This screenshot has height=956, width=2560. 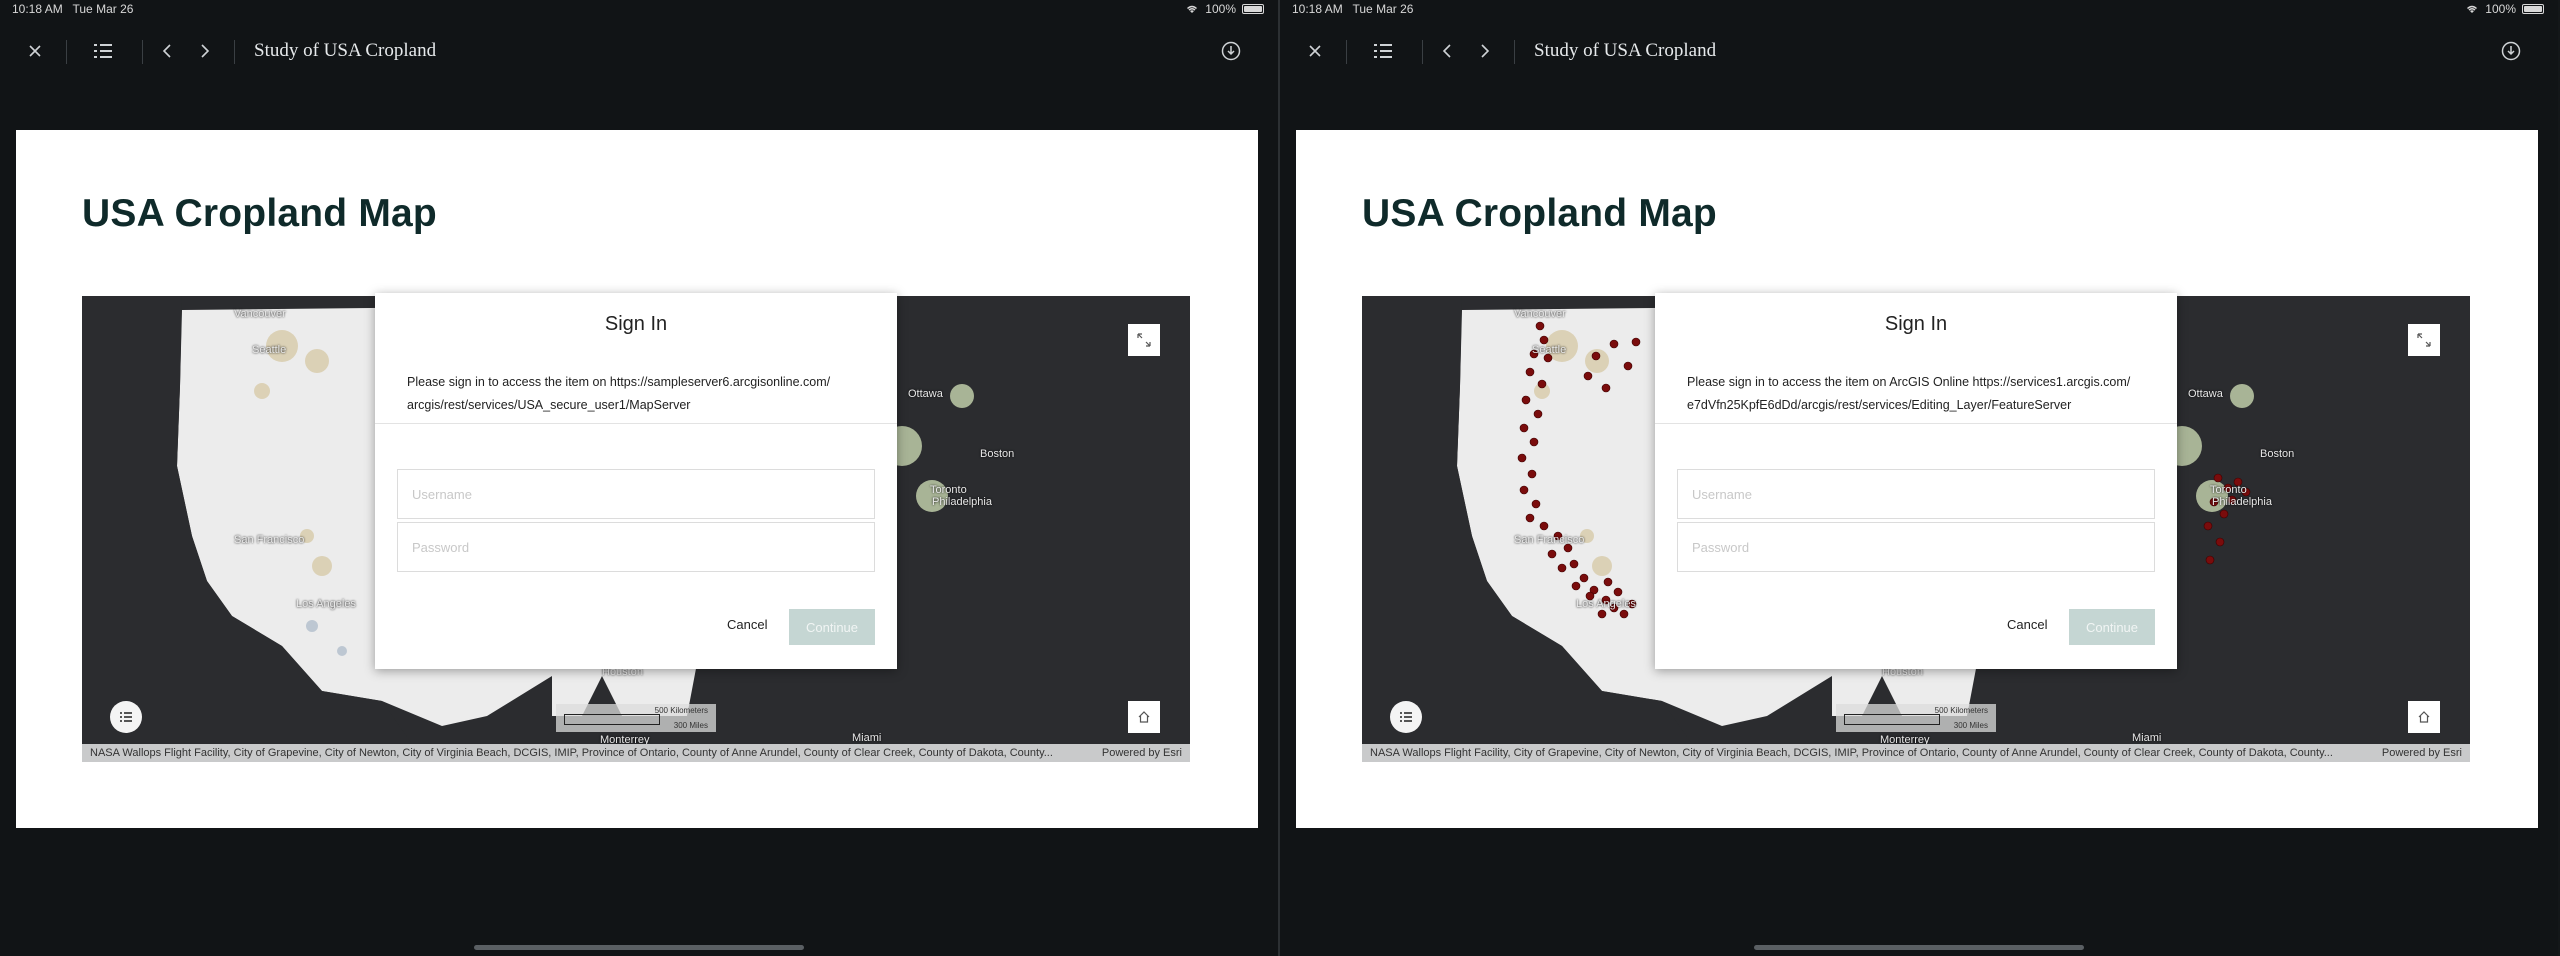 I want to click on story-title: Study of USA Cropland, so click(x=345, y=50).